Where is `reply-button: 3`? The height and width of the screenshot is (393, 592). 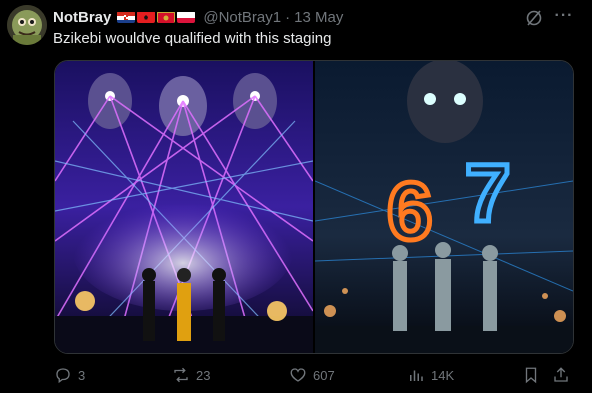 reply-button: 3 is located at coordinates (69, 375).